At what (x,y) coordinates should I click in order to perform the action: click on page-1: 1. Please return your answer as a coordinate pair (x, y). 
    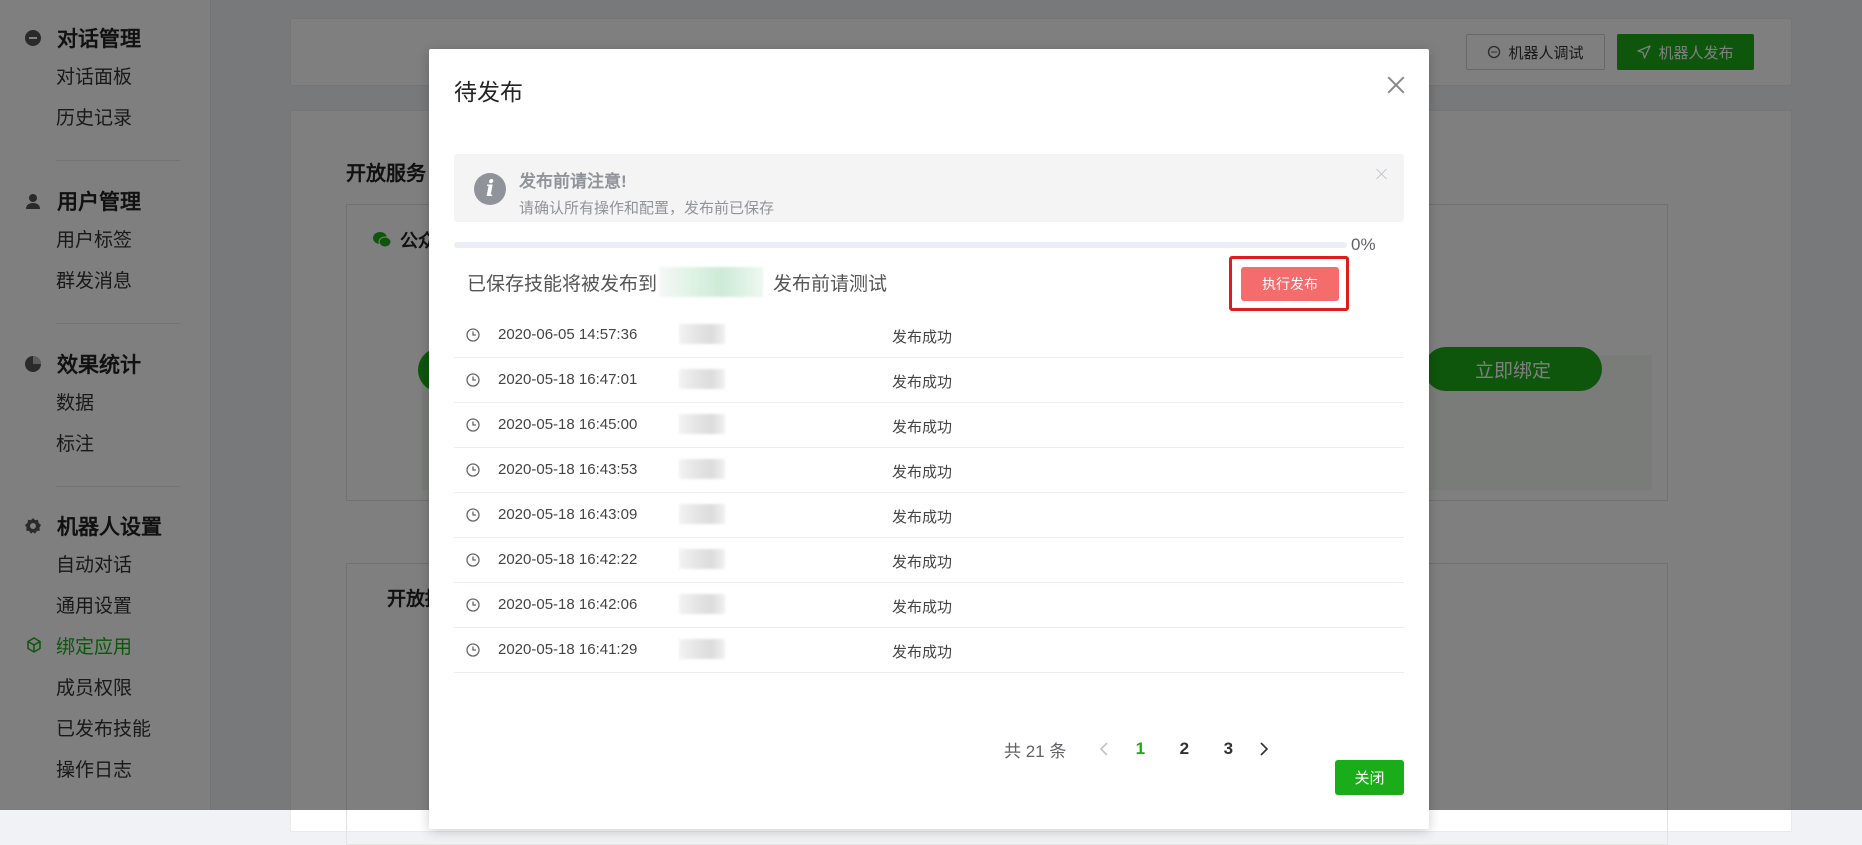
    Looking at the image, I should click on (1140, 749).